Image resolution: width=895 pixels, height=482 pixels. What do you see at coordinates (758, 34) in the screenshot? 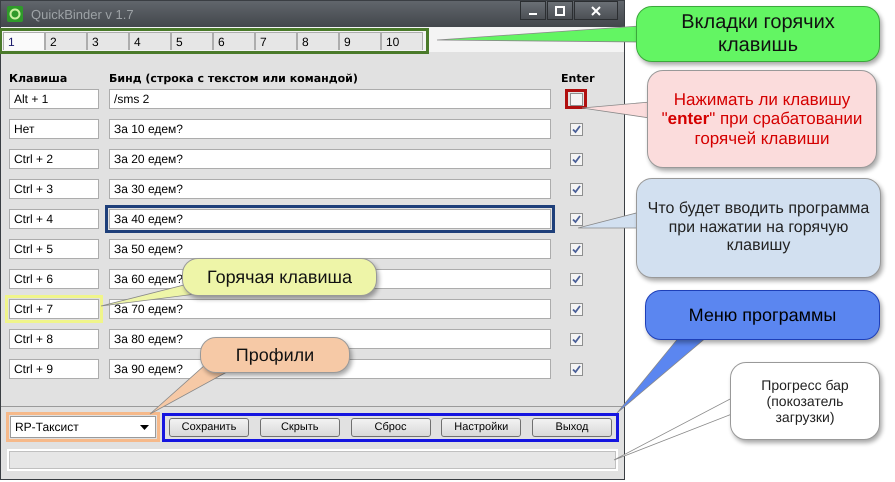
I see `callout-tooltip: Вкладки горячих клавишь` at bounding box center [758, 34].